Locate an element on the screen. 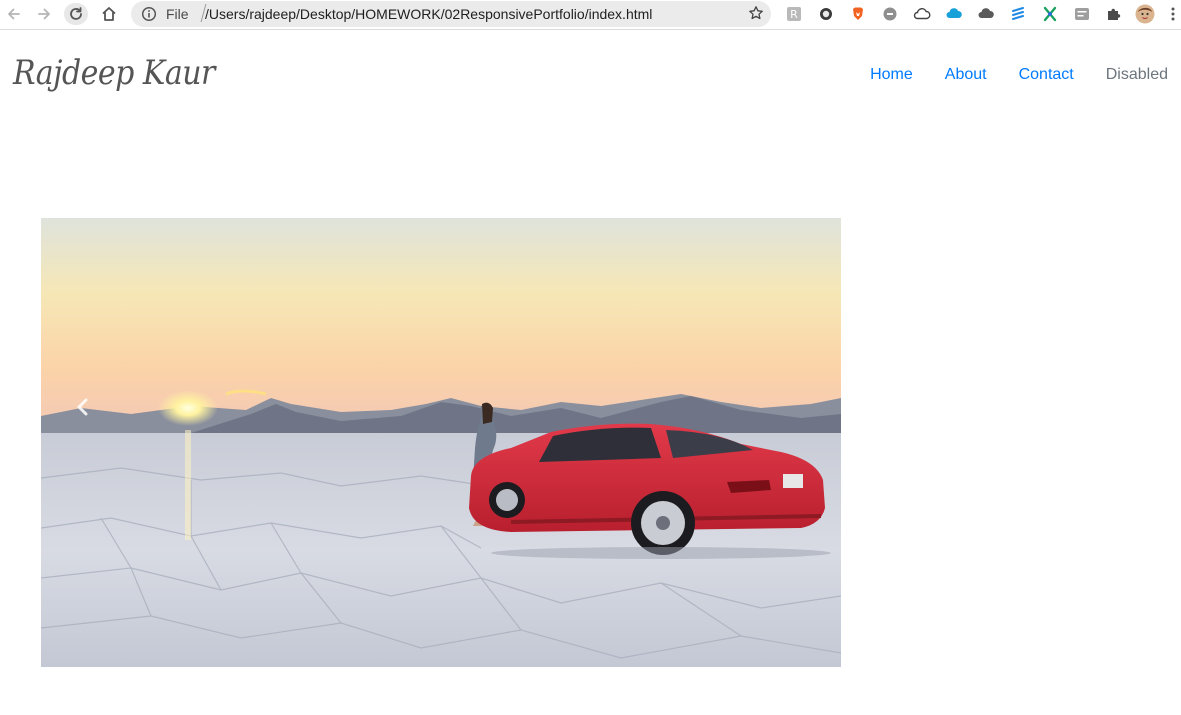 The height and width of the screenshot is (715, 1181). reload-button is located at coordinates (76, 14).